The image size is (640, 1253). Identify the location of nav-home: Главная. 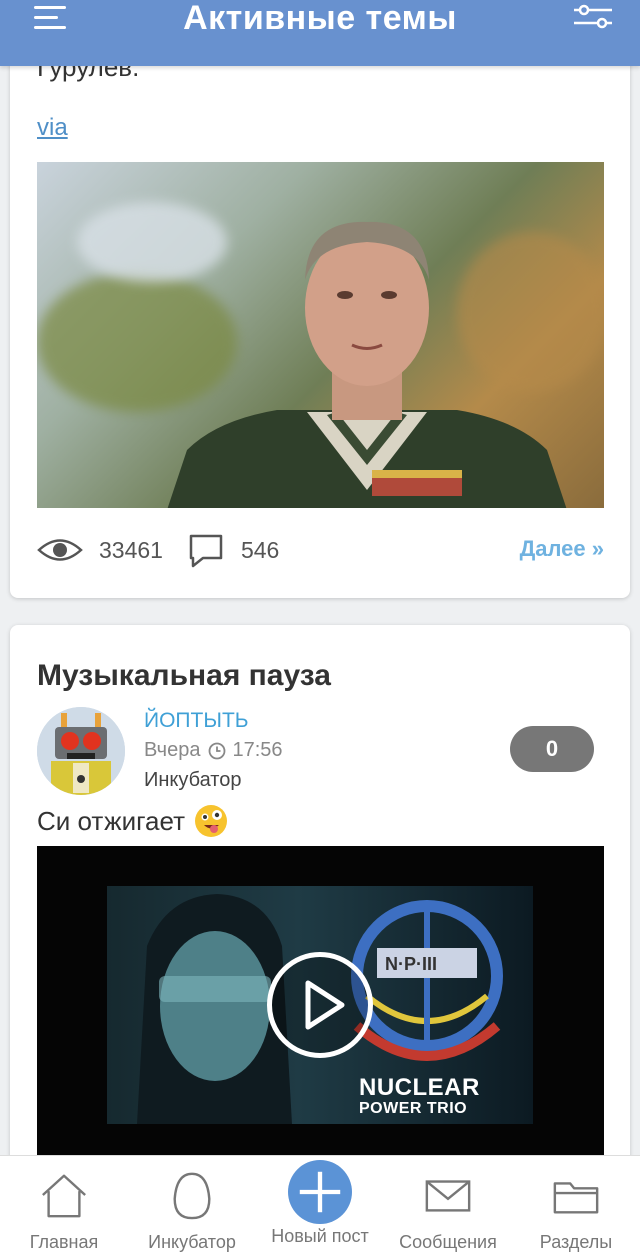
(64, 1204).